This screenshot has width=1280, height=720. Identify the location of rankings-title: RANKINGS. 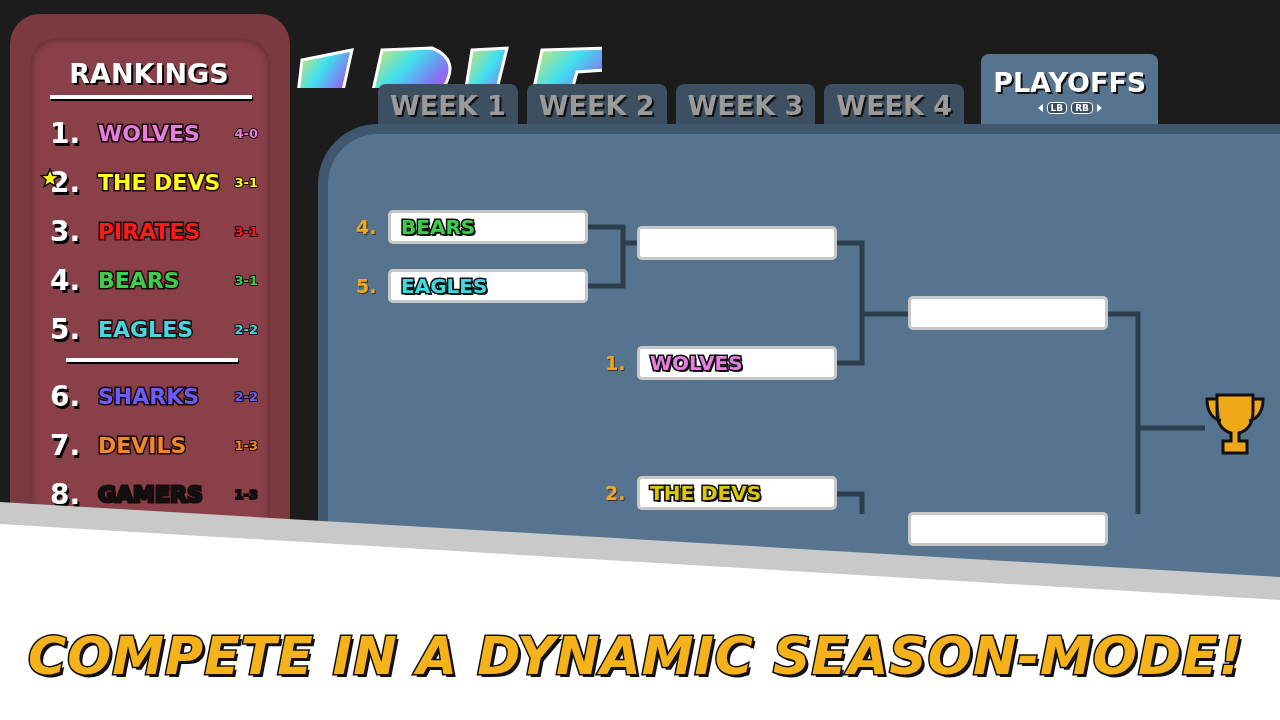
(149, 73).